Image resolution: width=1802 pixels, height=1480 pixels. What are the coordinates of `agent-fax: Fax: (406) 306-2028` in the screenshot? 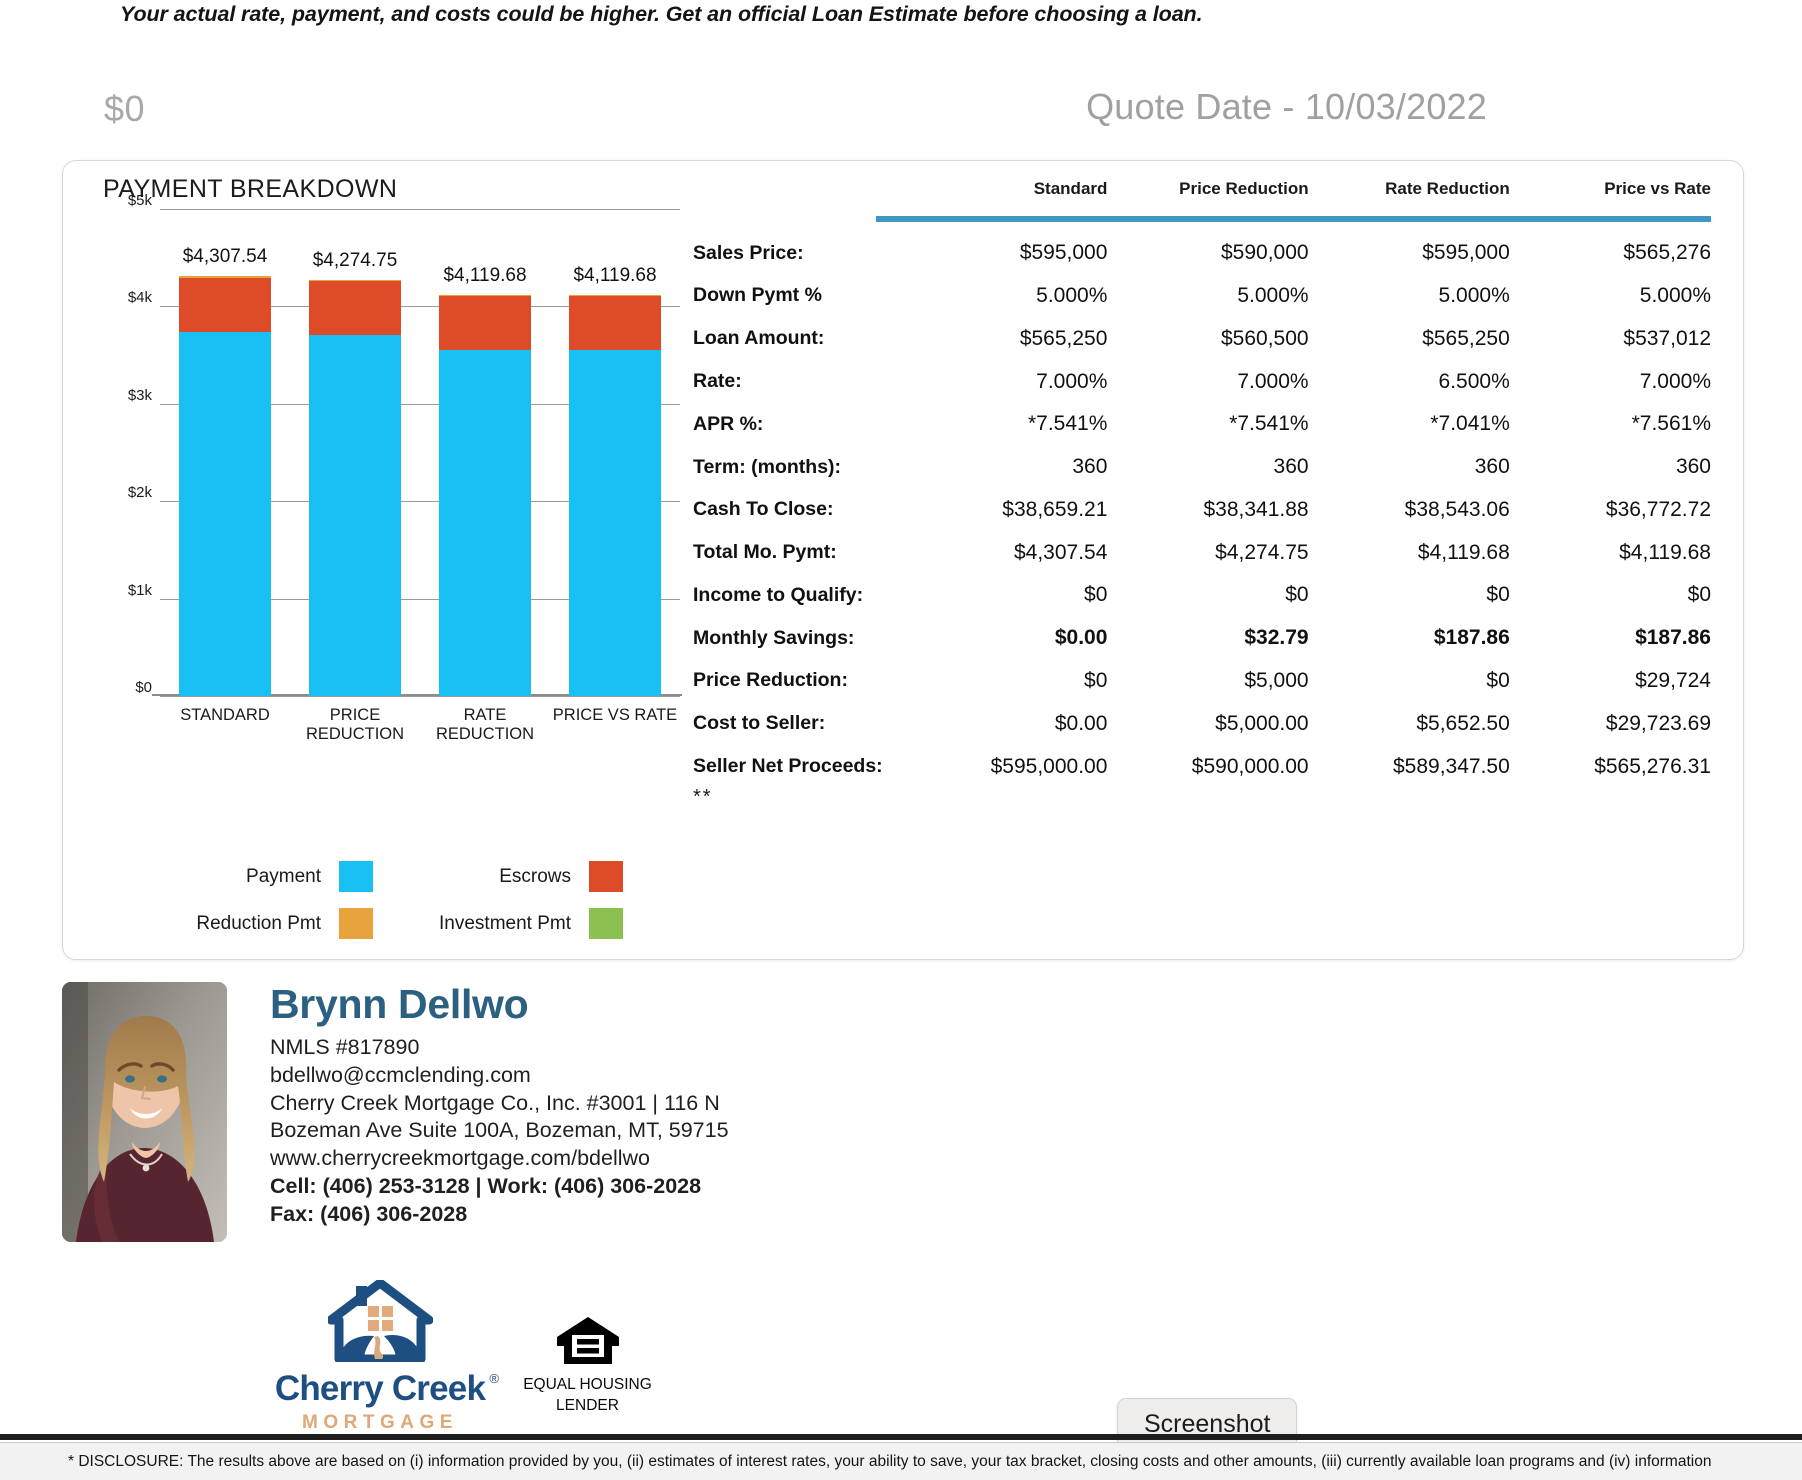 It's located at (369, 1213).